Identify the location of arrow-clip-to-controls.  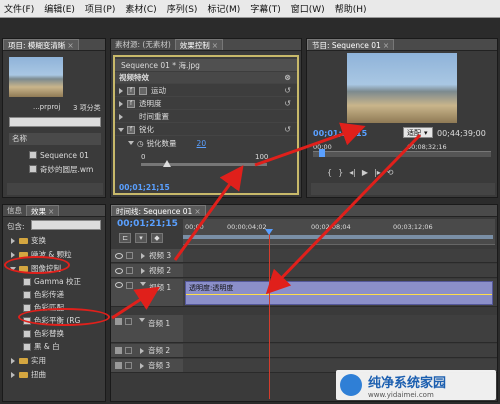
(208, 213).